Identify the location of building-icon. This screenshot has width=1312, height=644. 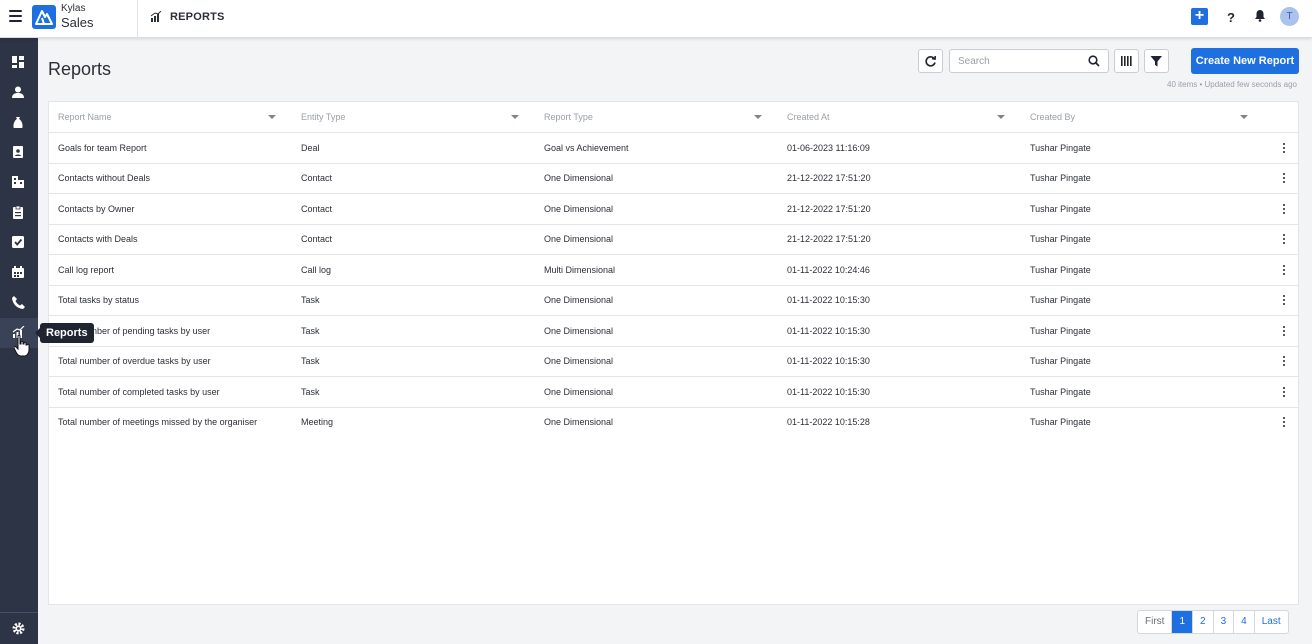
(18, 182).